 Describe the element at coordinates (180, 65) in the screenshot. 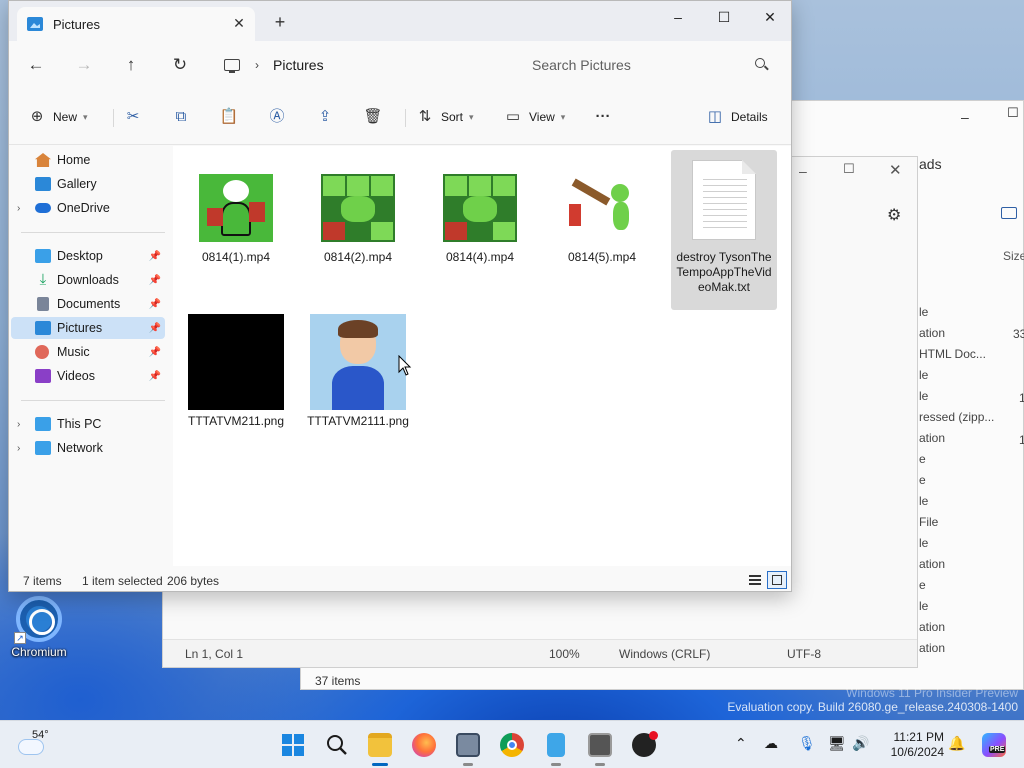

I see `refresh-button: ↻` at that location.